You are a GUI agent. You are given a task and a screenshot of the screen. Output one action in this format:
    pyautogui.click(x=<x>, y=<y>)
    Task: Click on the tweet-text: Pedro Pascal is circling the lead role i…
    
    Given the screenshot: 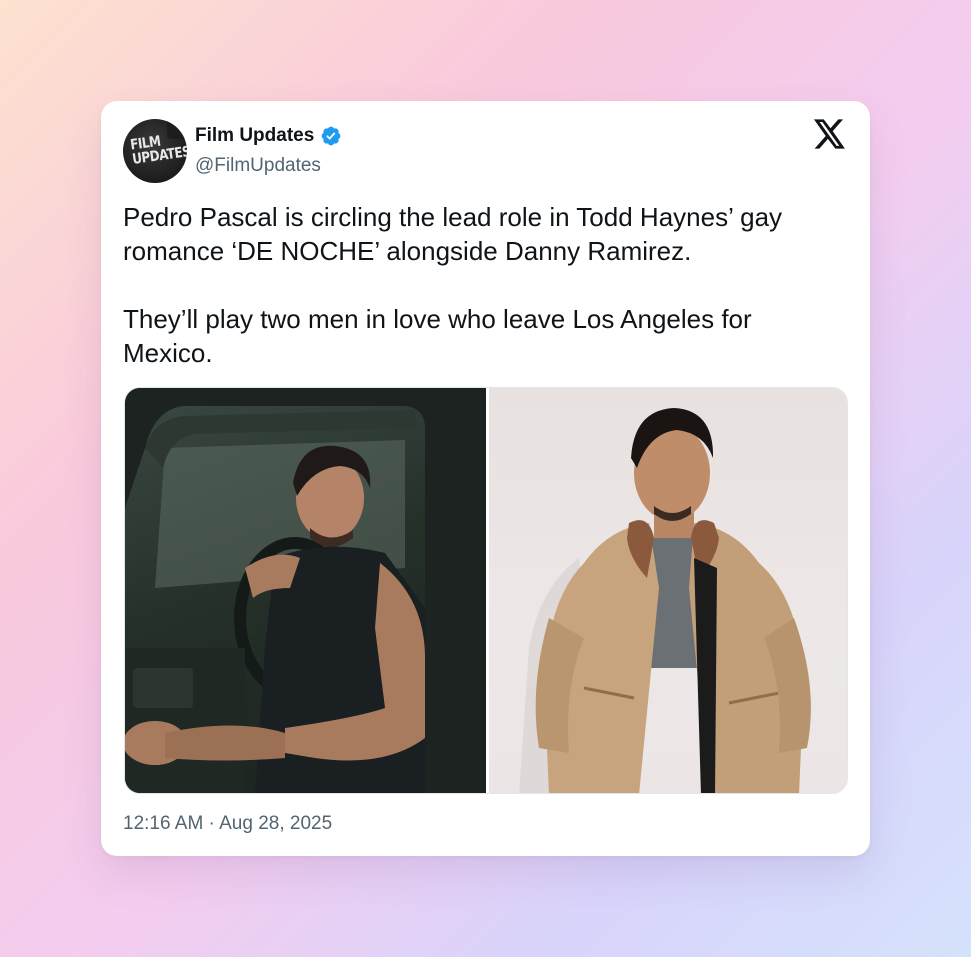 What is the action you would take?
    pyautogui.click(x=483, y=285)
    